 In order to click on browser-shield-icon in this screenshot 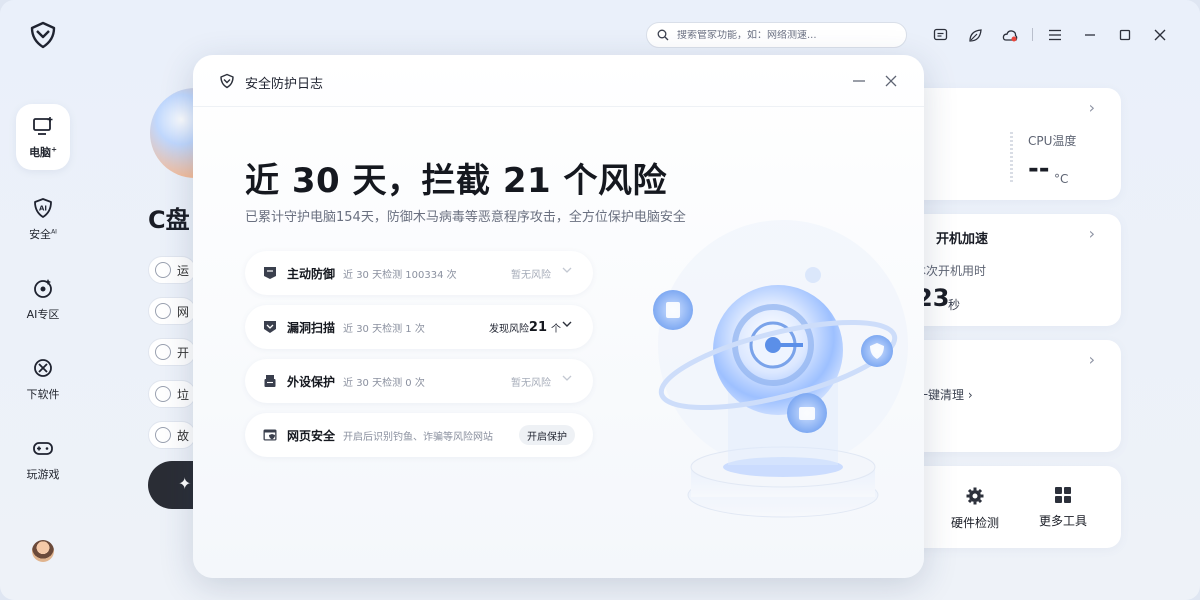, I will do `click(270, 435)`.